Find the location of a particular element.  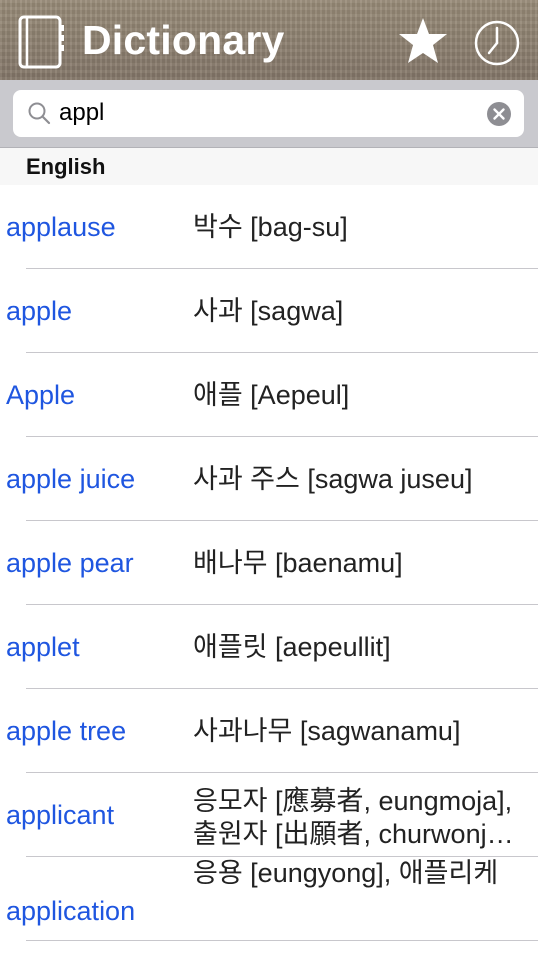

section-header-label: English is located at coordinates (66, 166).